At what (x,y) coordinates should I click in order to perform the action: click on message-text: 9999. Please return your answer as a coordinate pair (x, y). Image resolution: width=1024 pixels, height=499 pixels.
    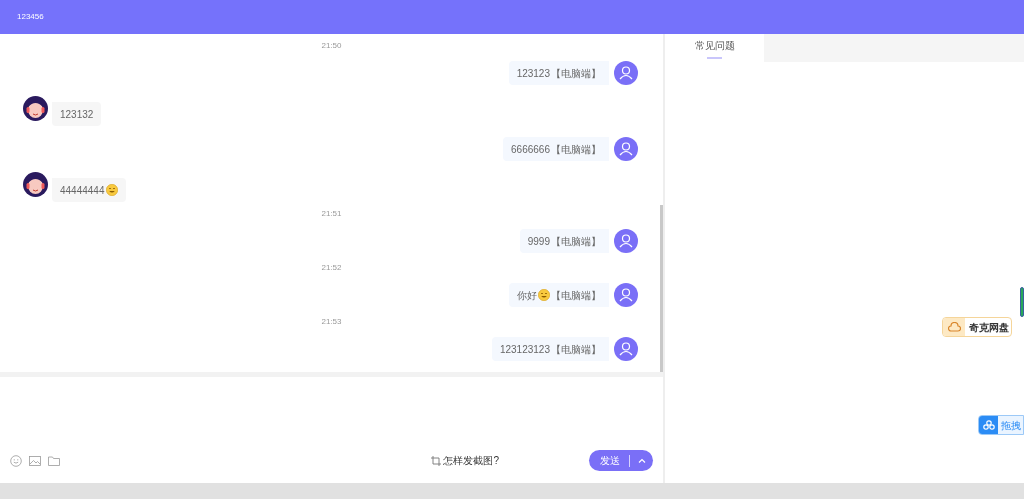
    Looking at the image, I should click on (538, 241).